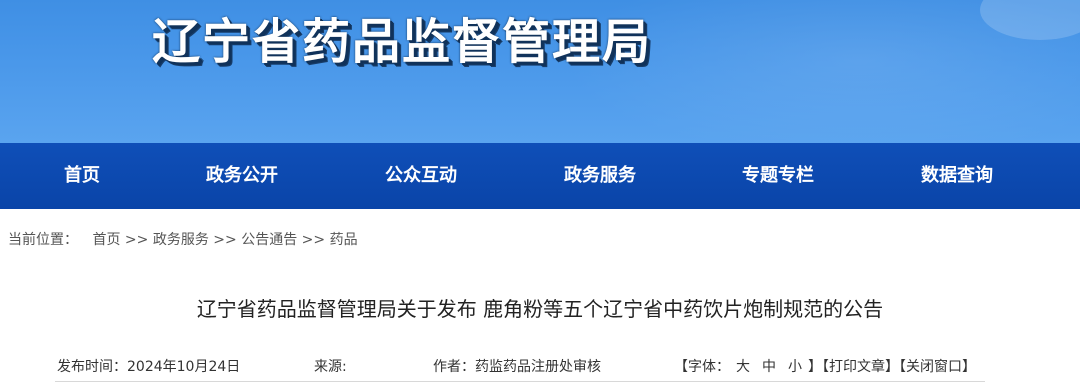 This screenshot has height=383, width=1080. What do you see at coordinates (769, 367) in the screenshot?
I see `font-size-medium-button: 中` at bounding box center [769, 367].